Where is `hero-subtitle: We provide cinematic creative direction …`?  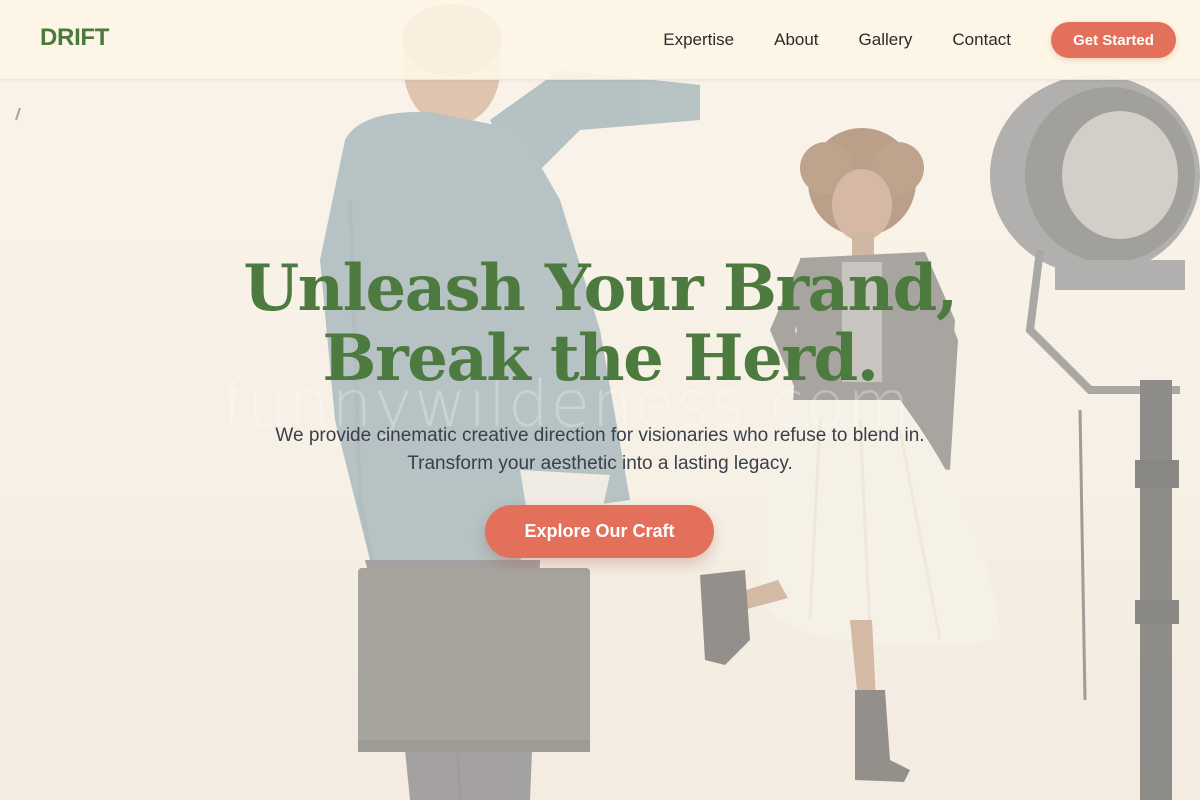
hero-subtitle: We provide cinematic creative direction … is located at coordinates (600, 449).